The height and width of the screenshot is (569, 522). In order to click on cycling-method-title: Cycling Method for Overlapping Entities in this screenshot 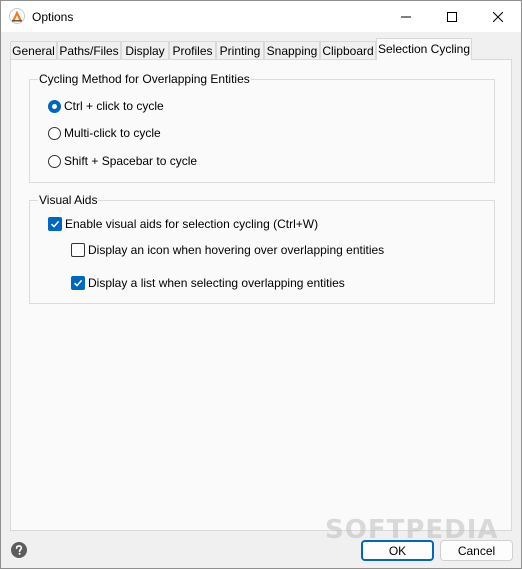, I will do `click(144, 79)`.